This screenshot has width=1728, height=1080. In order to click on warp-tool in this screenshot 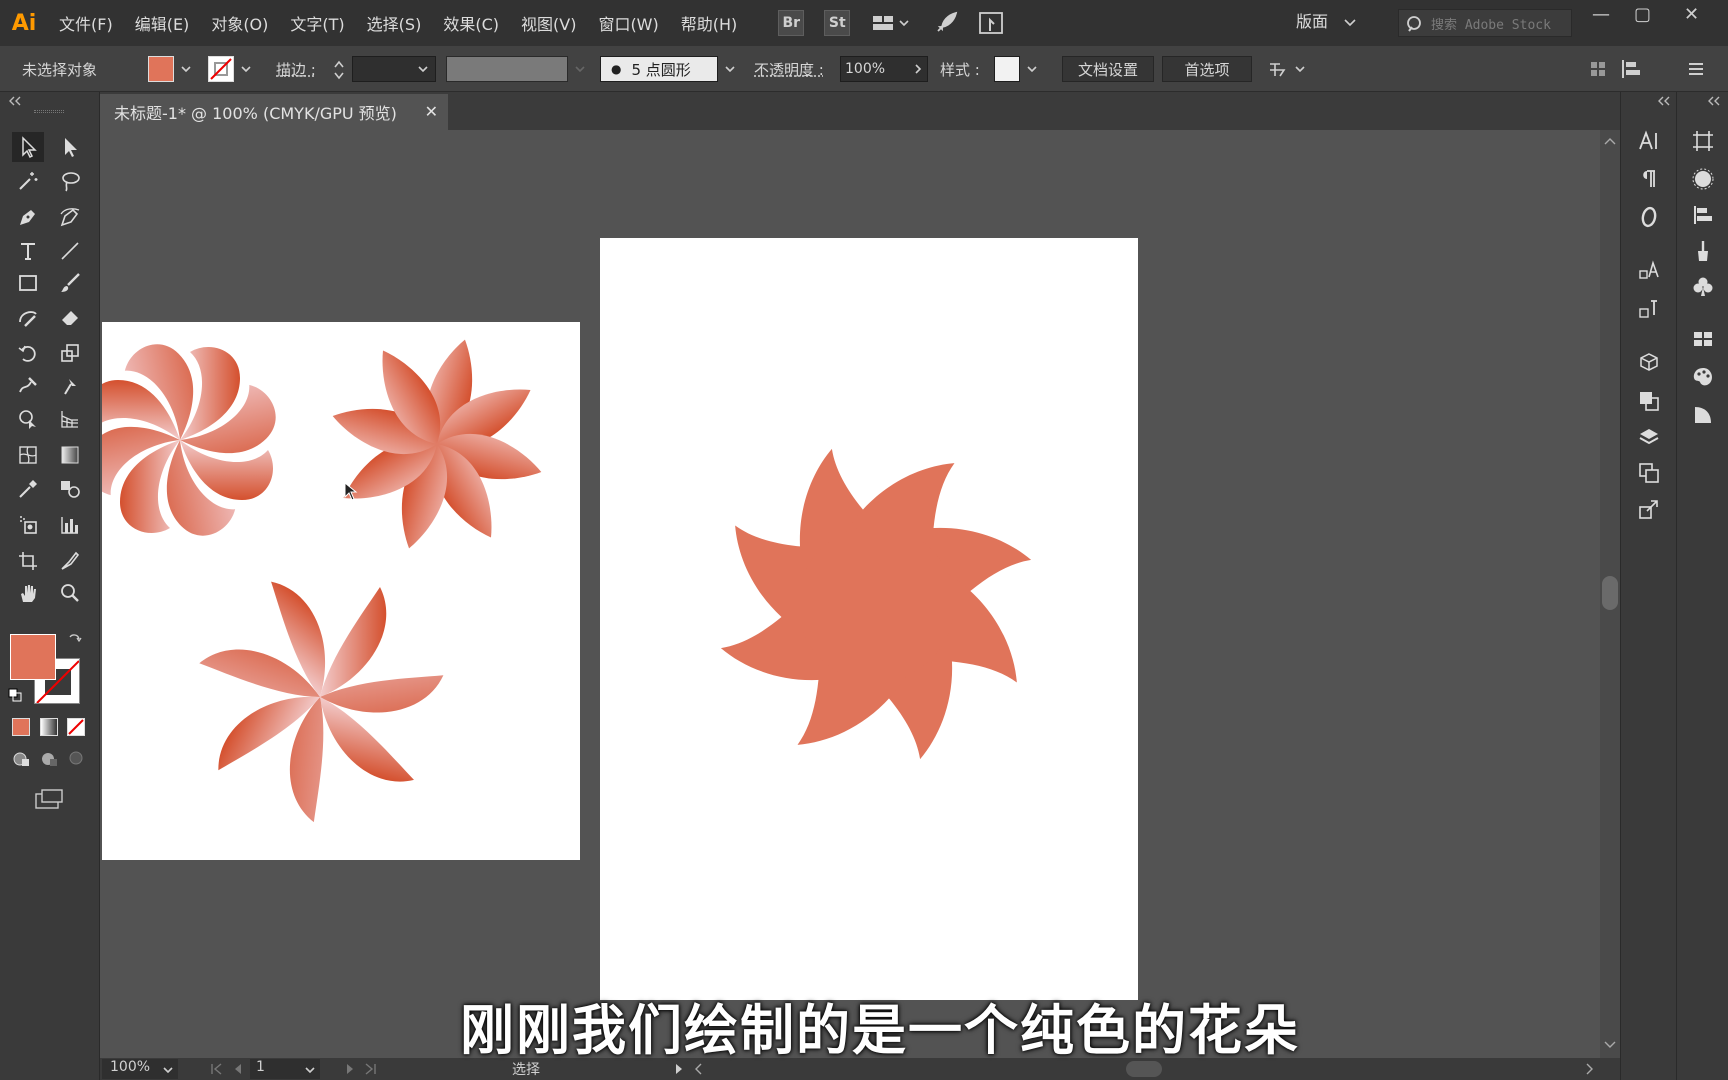, I will do `click(28, 385)`.